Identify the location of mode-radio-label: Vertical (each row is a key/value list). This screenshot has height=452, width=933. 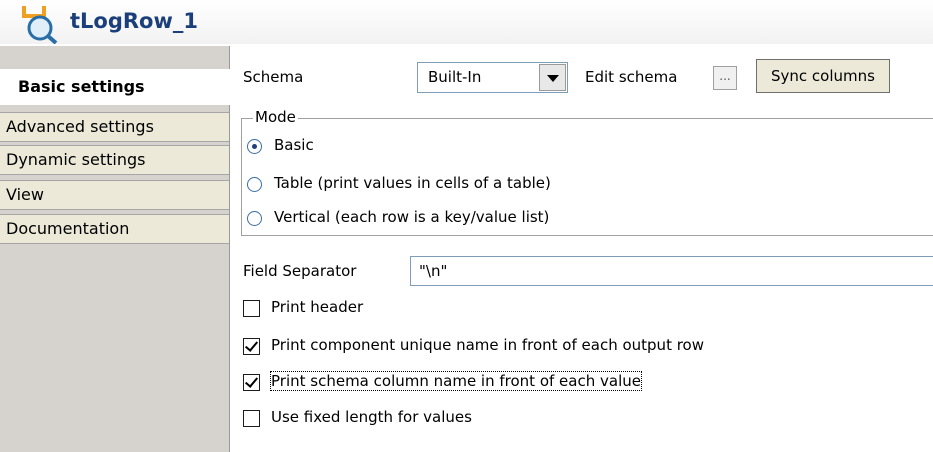
(412, 217).